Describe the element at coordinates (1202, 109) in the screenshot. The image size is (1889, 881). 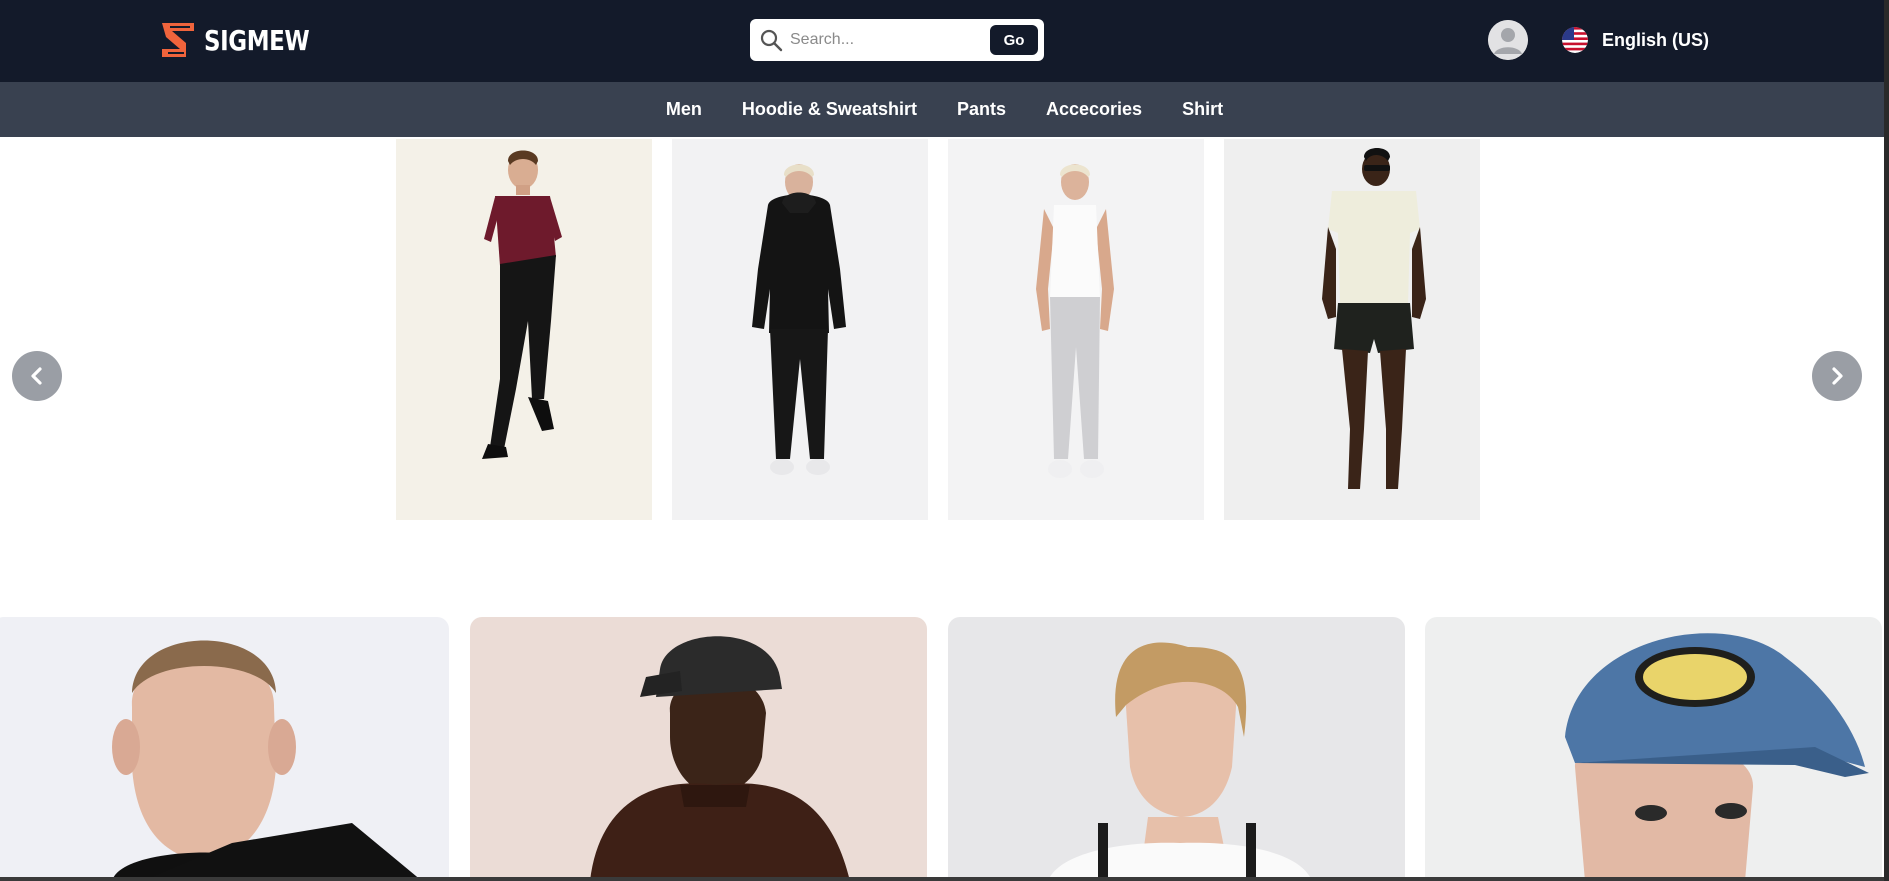
I see `nav-item-shirt: Shirt` at that location.